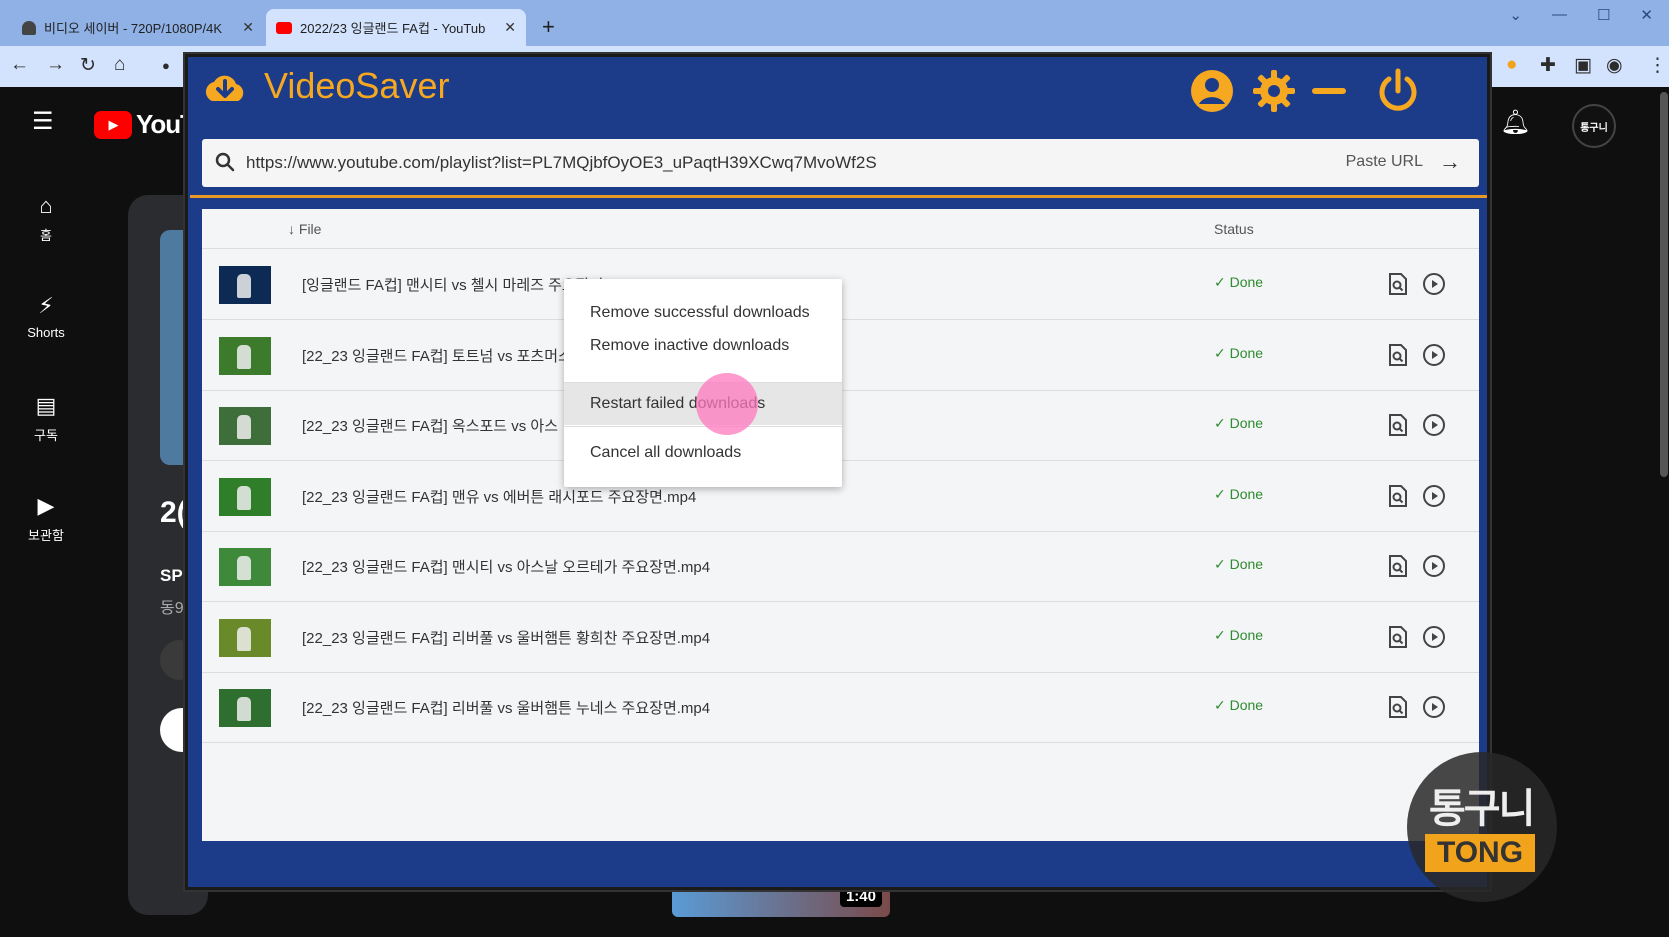 The image size is (1669, 937). Describe the element at coordinates (133, 28) in the screenshot. I see `tab-title: 비디오 세이버 - 720P/1080P/4K` at that location.